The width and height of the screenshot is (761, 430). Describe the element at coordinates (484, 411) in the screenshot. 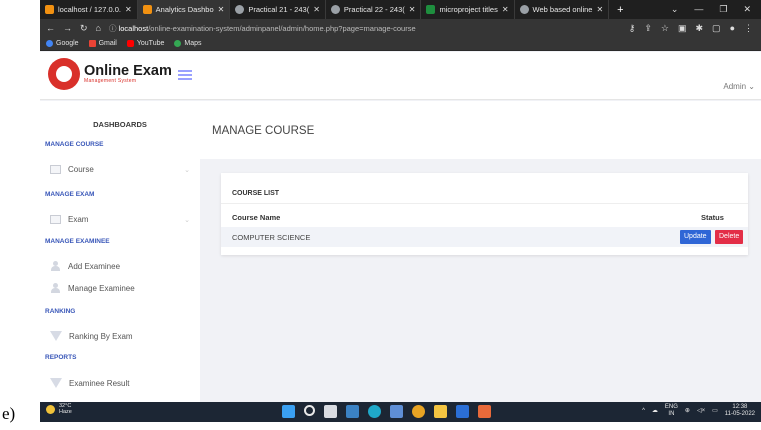

I see `analytics-app-icon` at that location.